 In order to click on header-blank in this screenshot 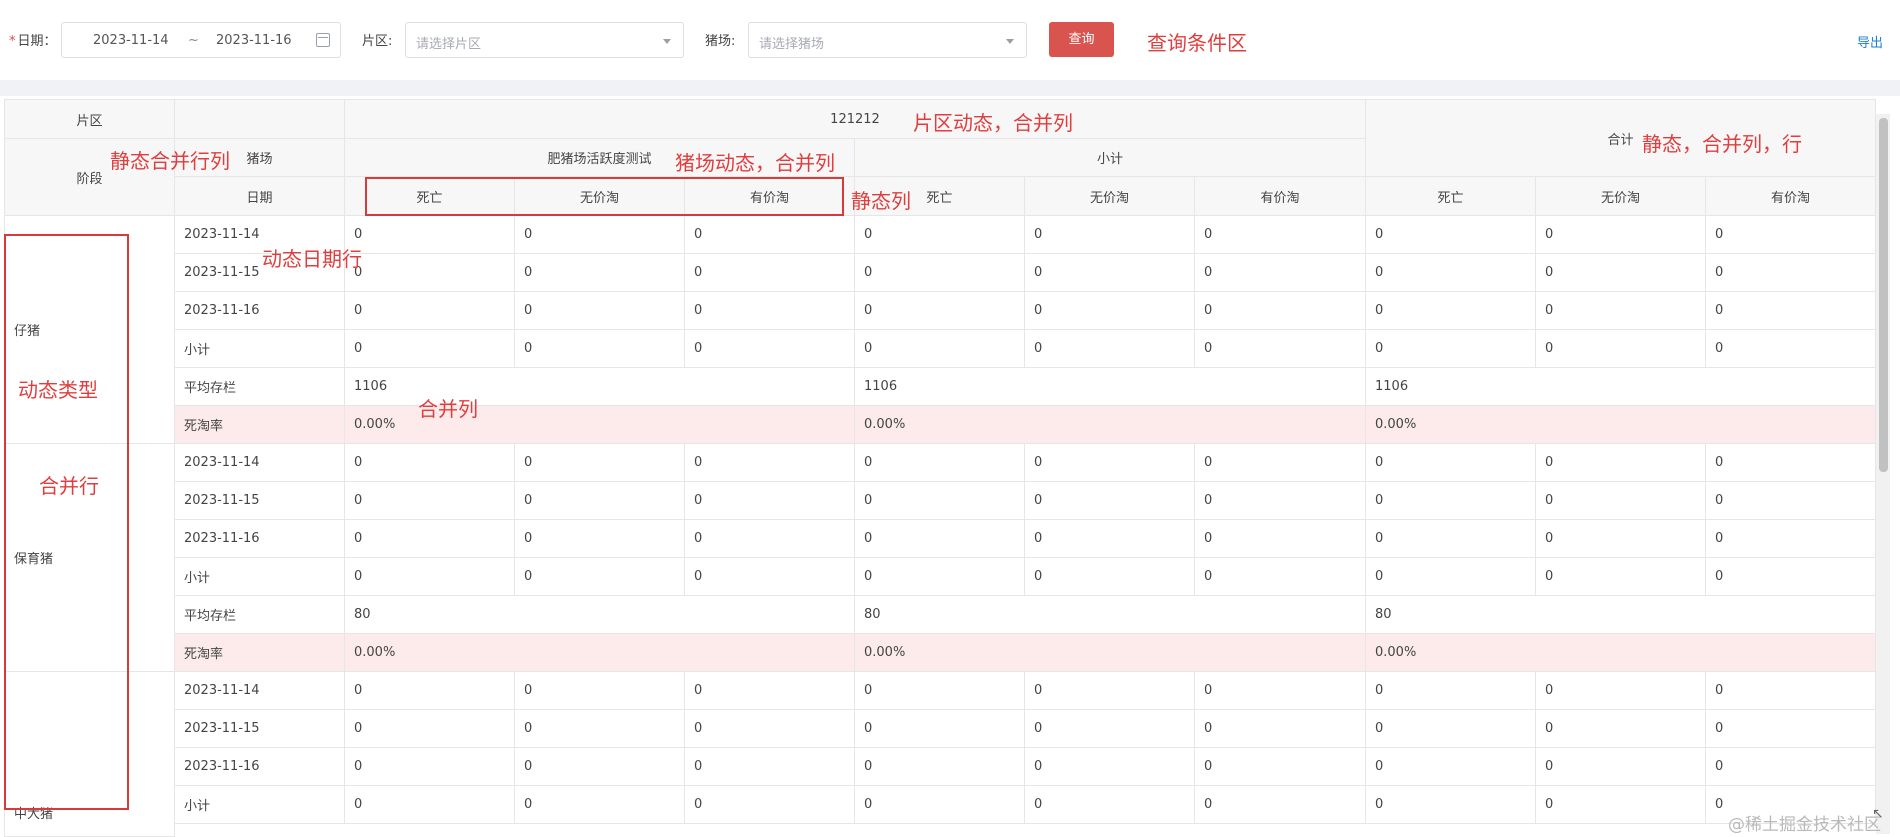, I will do `click(260, 119)`.